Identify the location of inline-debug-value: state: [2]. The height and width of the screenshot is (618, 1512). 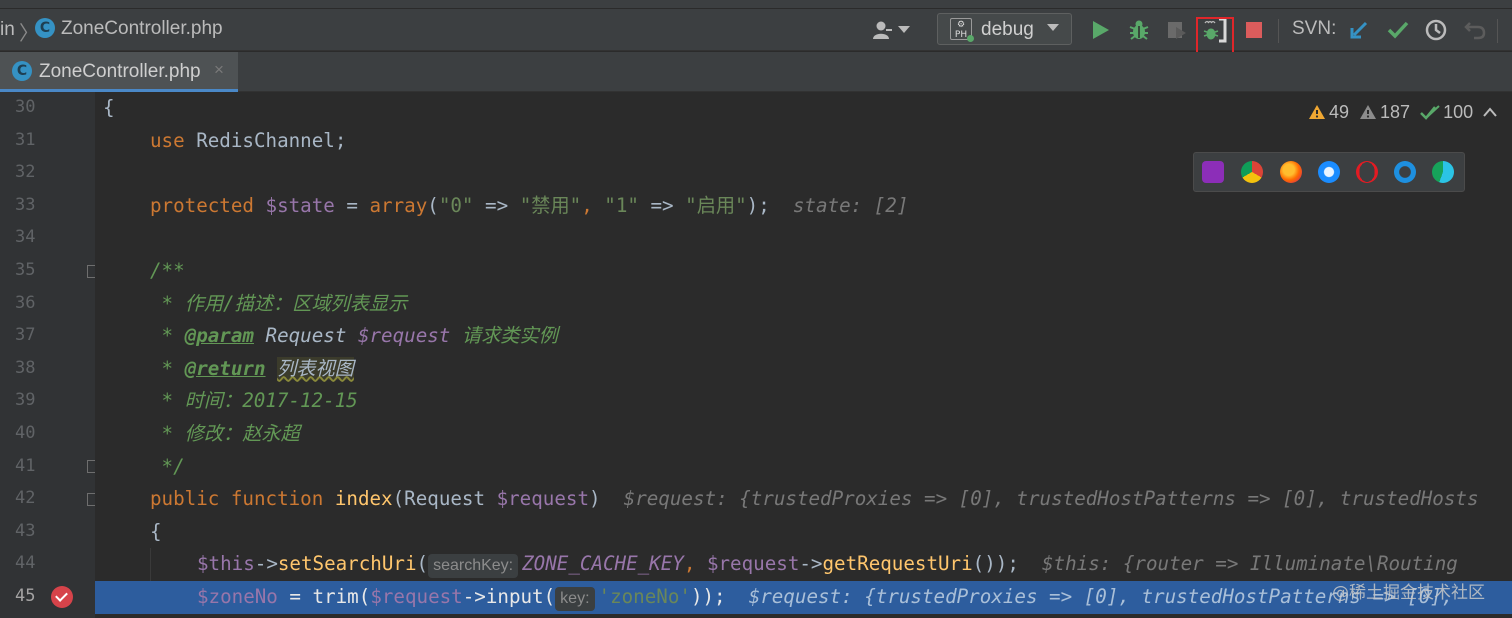
(839, 205).